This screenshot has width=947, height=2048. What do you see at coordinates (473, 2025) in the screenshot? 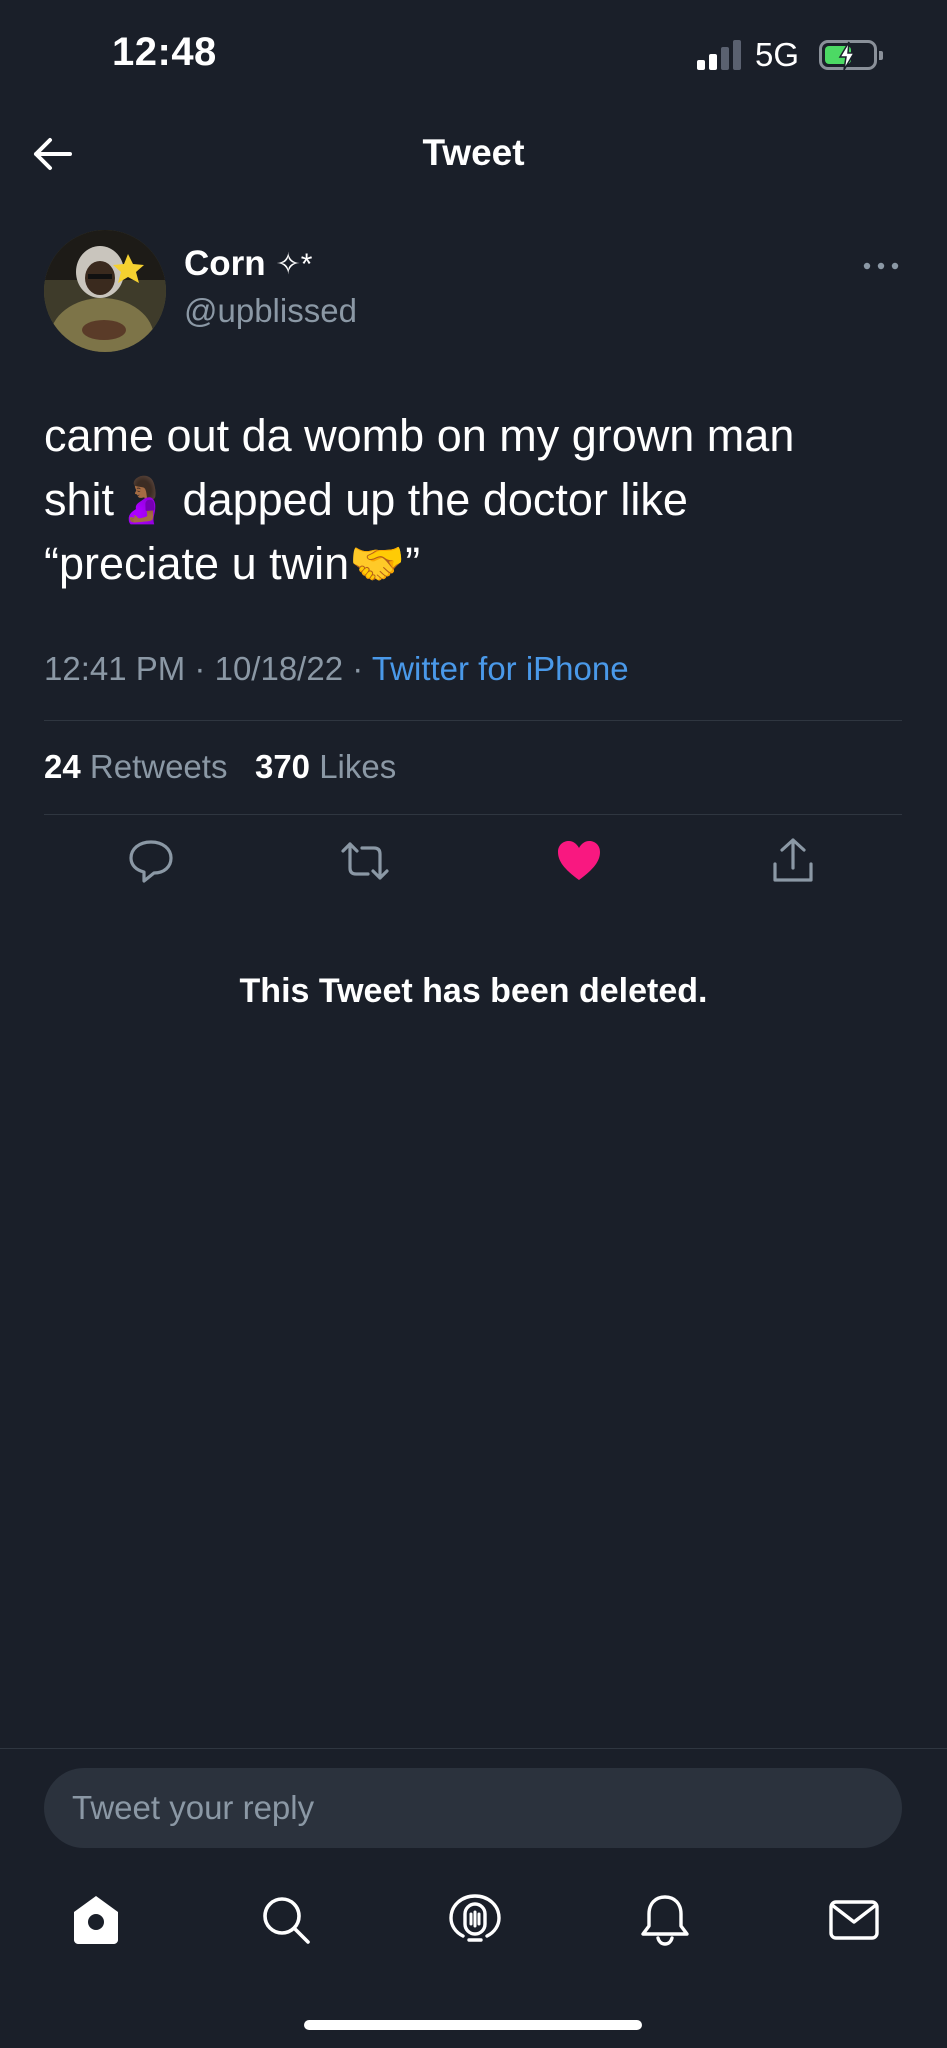
I see `home-indicator` at bounding box center [473, 2025].